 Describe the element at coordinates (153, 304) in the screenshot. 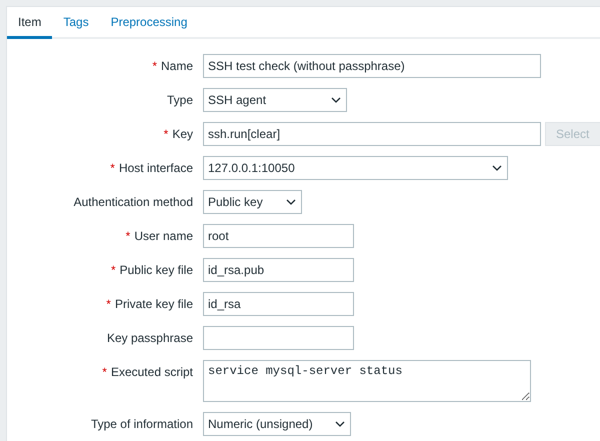

I see `field-label: Private key file` at that location.